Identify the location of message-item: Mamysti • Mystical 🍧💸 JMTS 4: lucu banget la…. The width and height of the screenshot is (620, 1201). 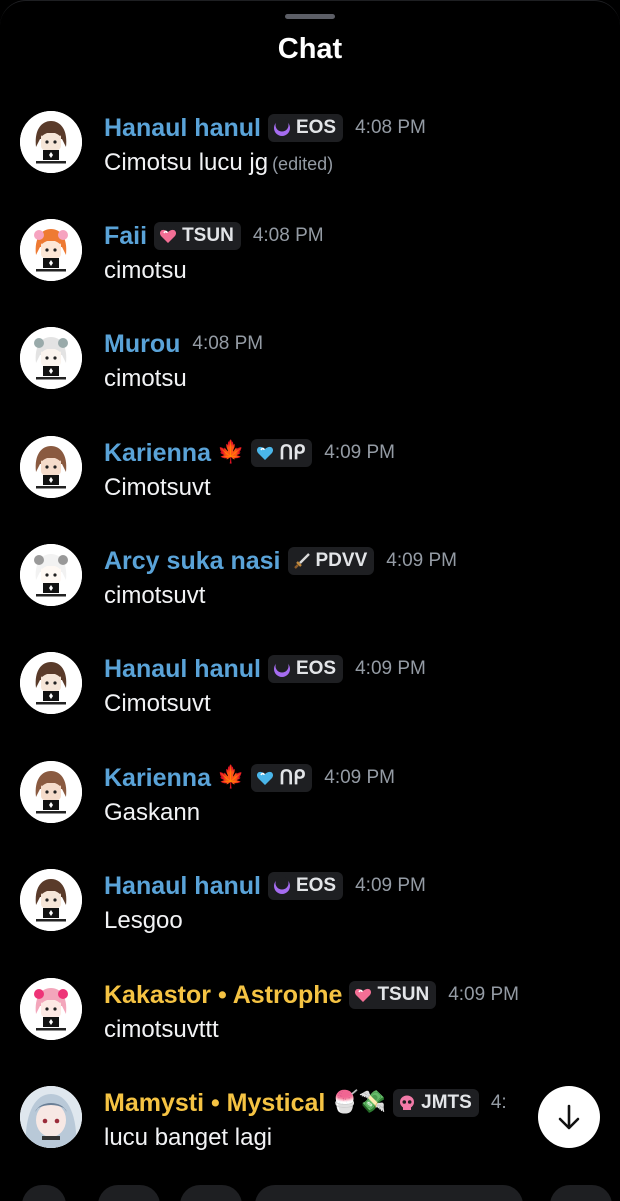
(310, 1136).